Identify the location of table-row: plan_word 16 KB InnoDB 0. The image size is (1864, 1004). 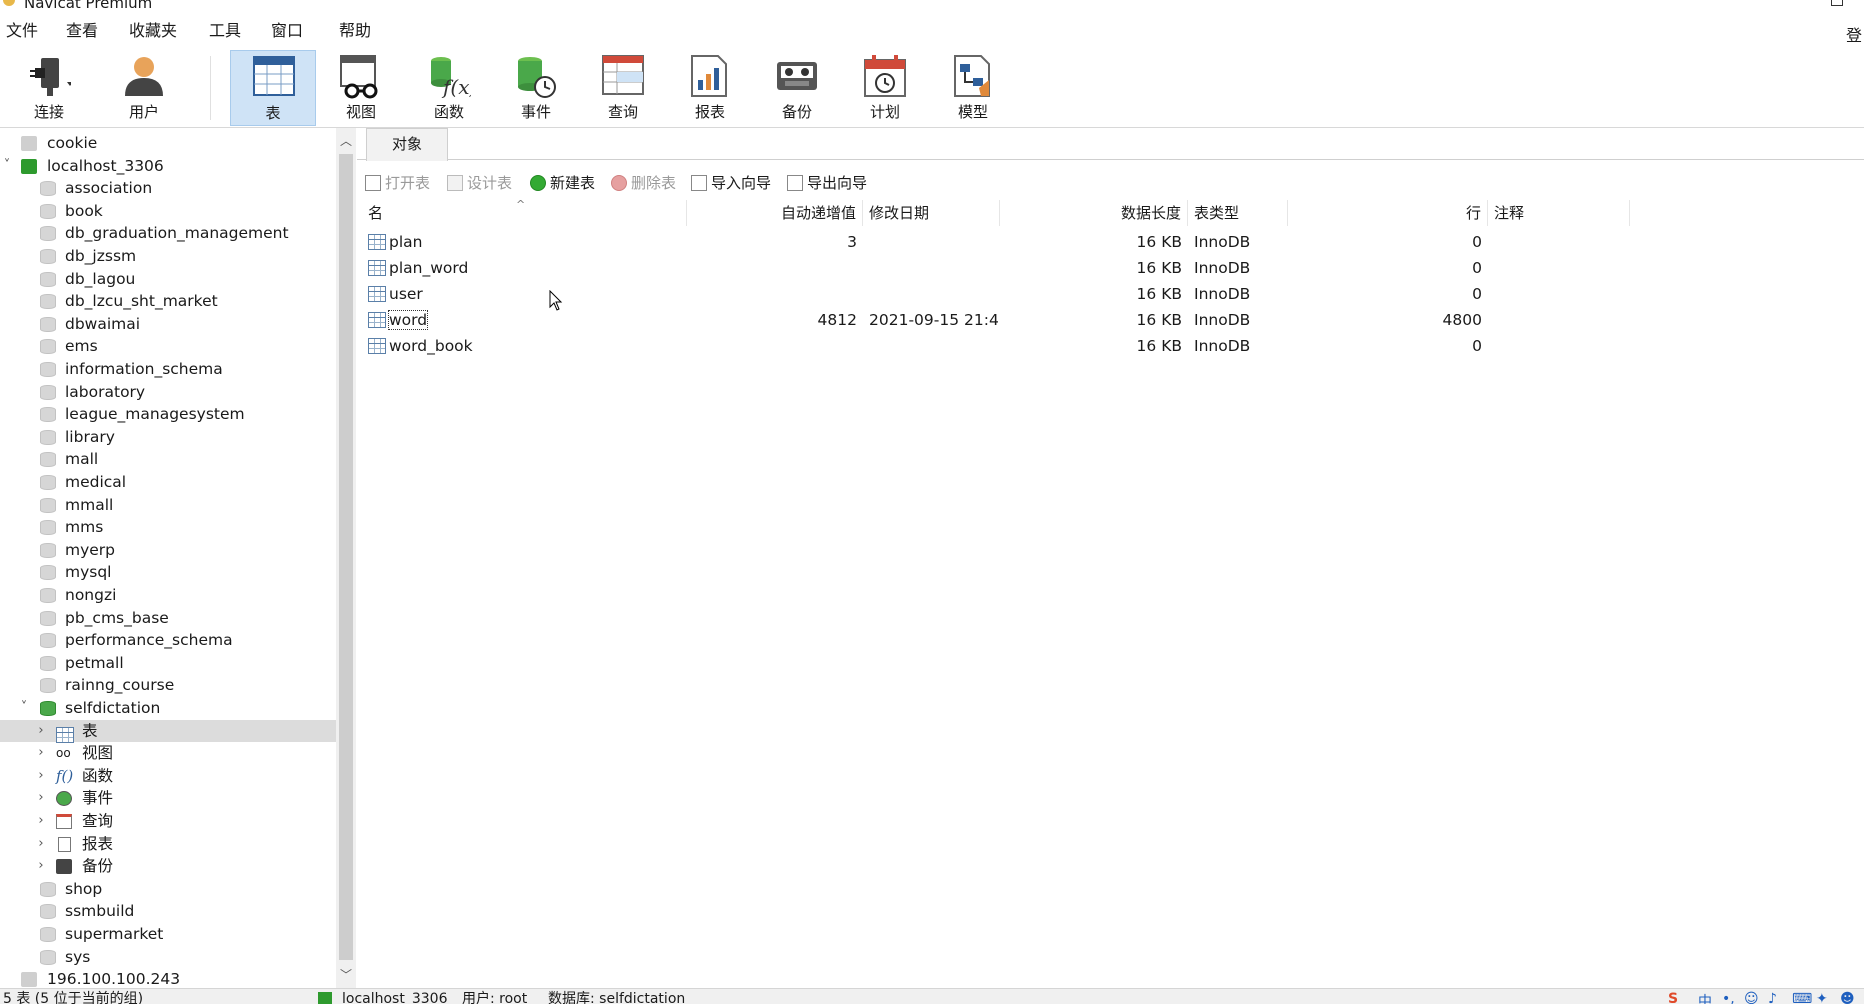
(1113, 268).